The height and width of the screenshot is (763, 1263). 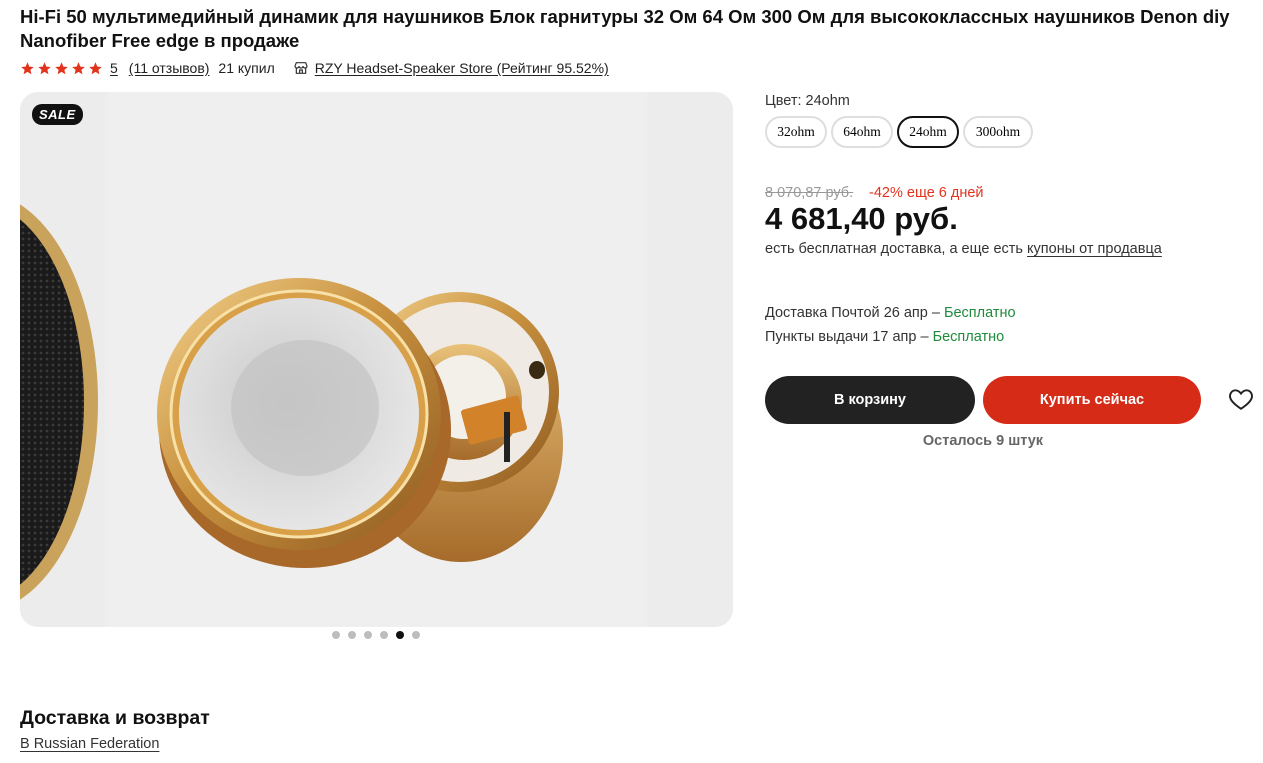 What do you see at coordinates (928, 132) in the screenshot?
I see `variant-24ohm: 24ohm` at bounding box center [928, 132].